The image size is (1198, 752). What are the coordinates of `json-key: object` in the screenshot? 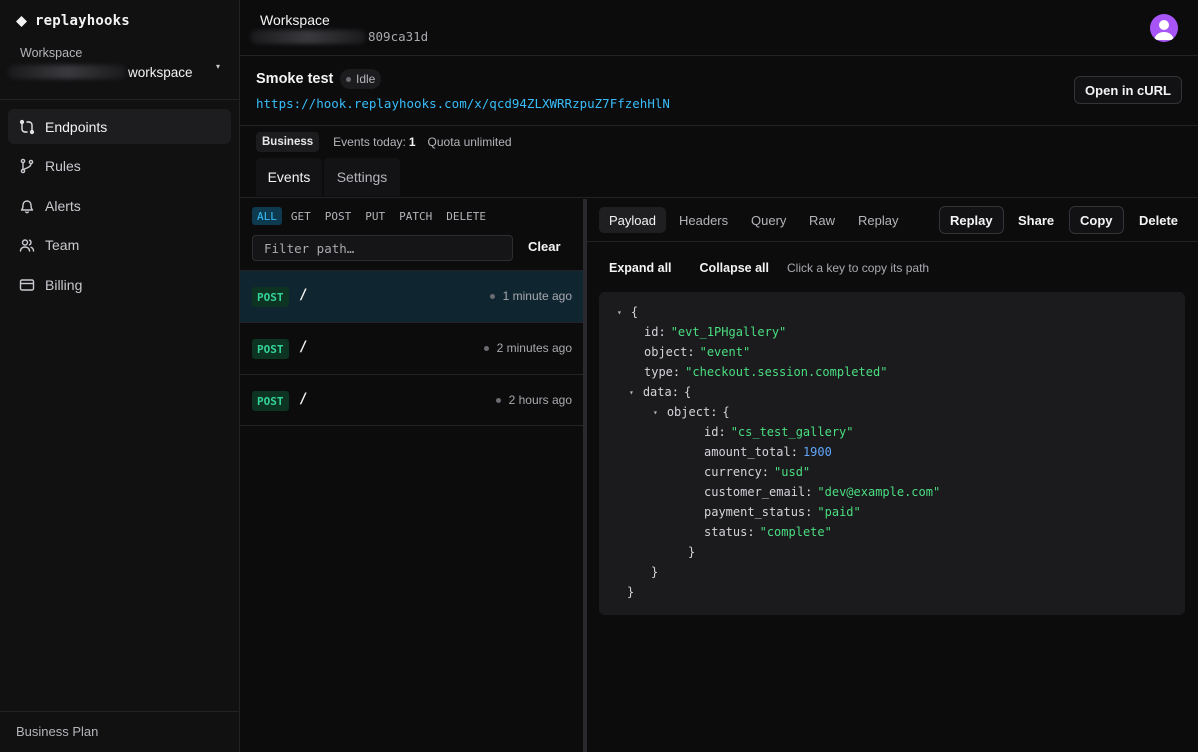 It's located at (688, 412).